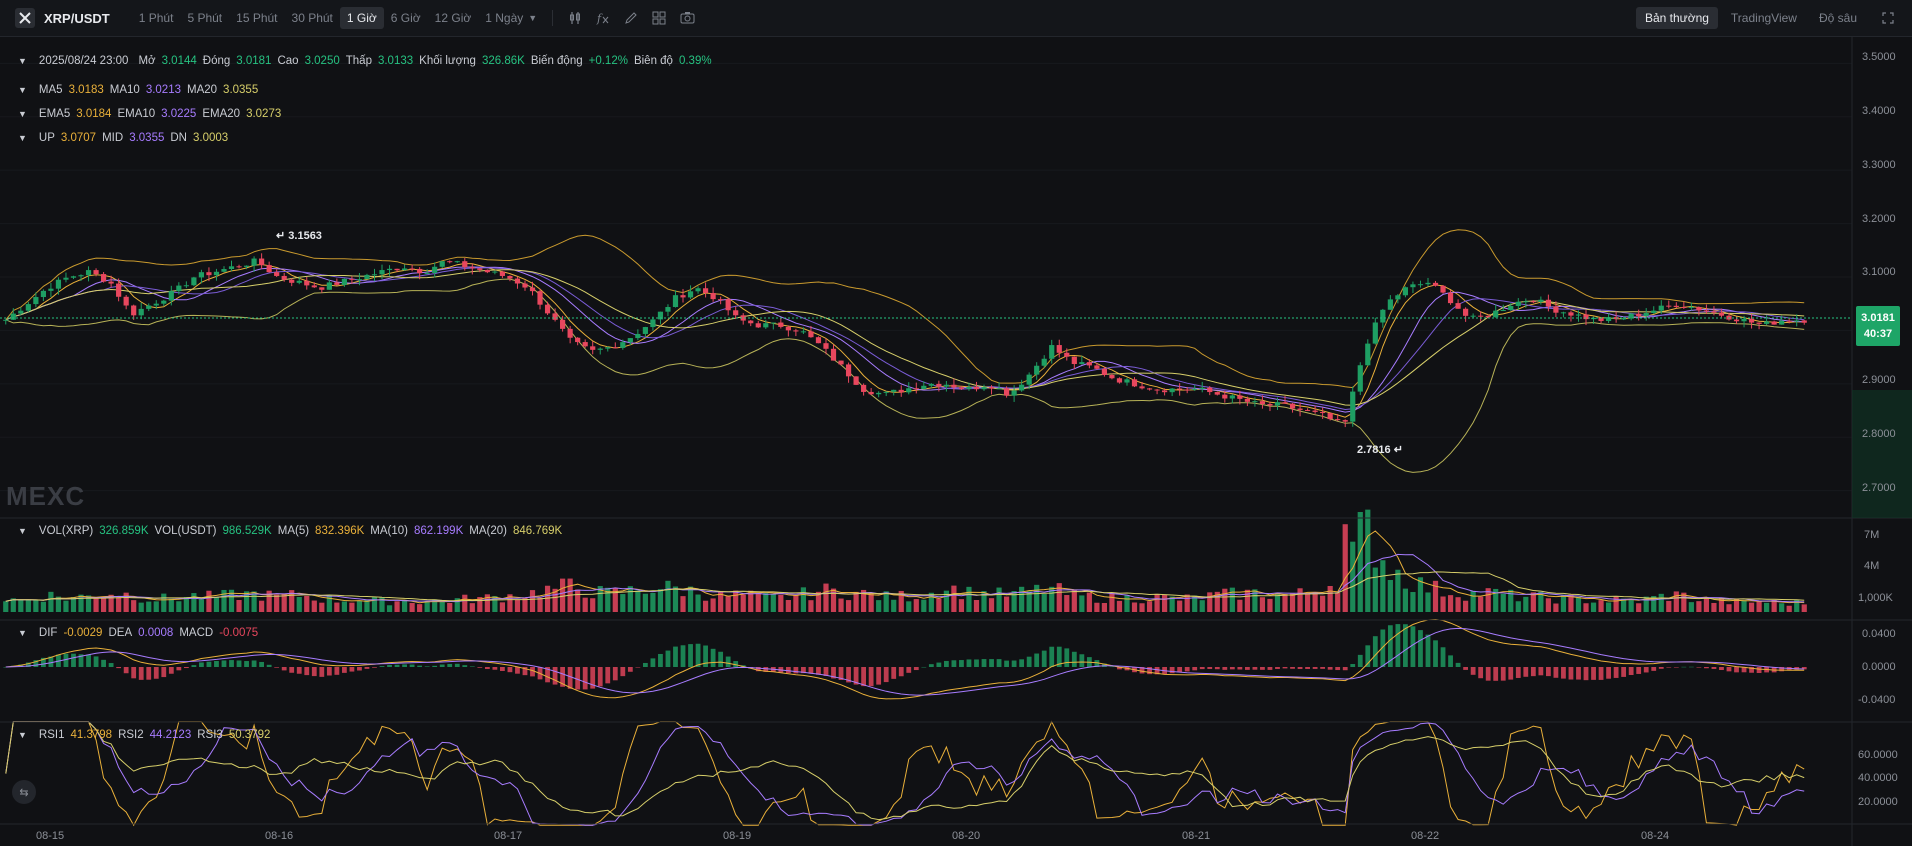 The image size is (1912, 846). What do you see at coordinates (156, 633) in the screenshot?
I see `dea-value: 0.0008` at bounding box center [156, 633].